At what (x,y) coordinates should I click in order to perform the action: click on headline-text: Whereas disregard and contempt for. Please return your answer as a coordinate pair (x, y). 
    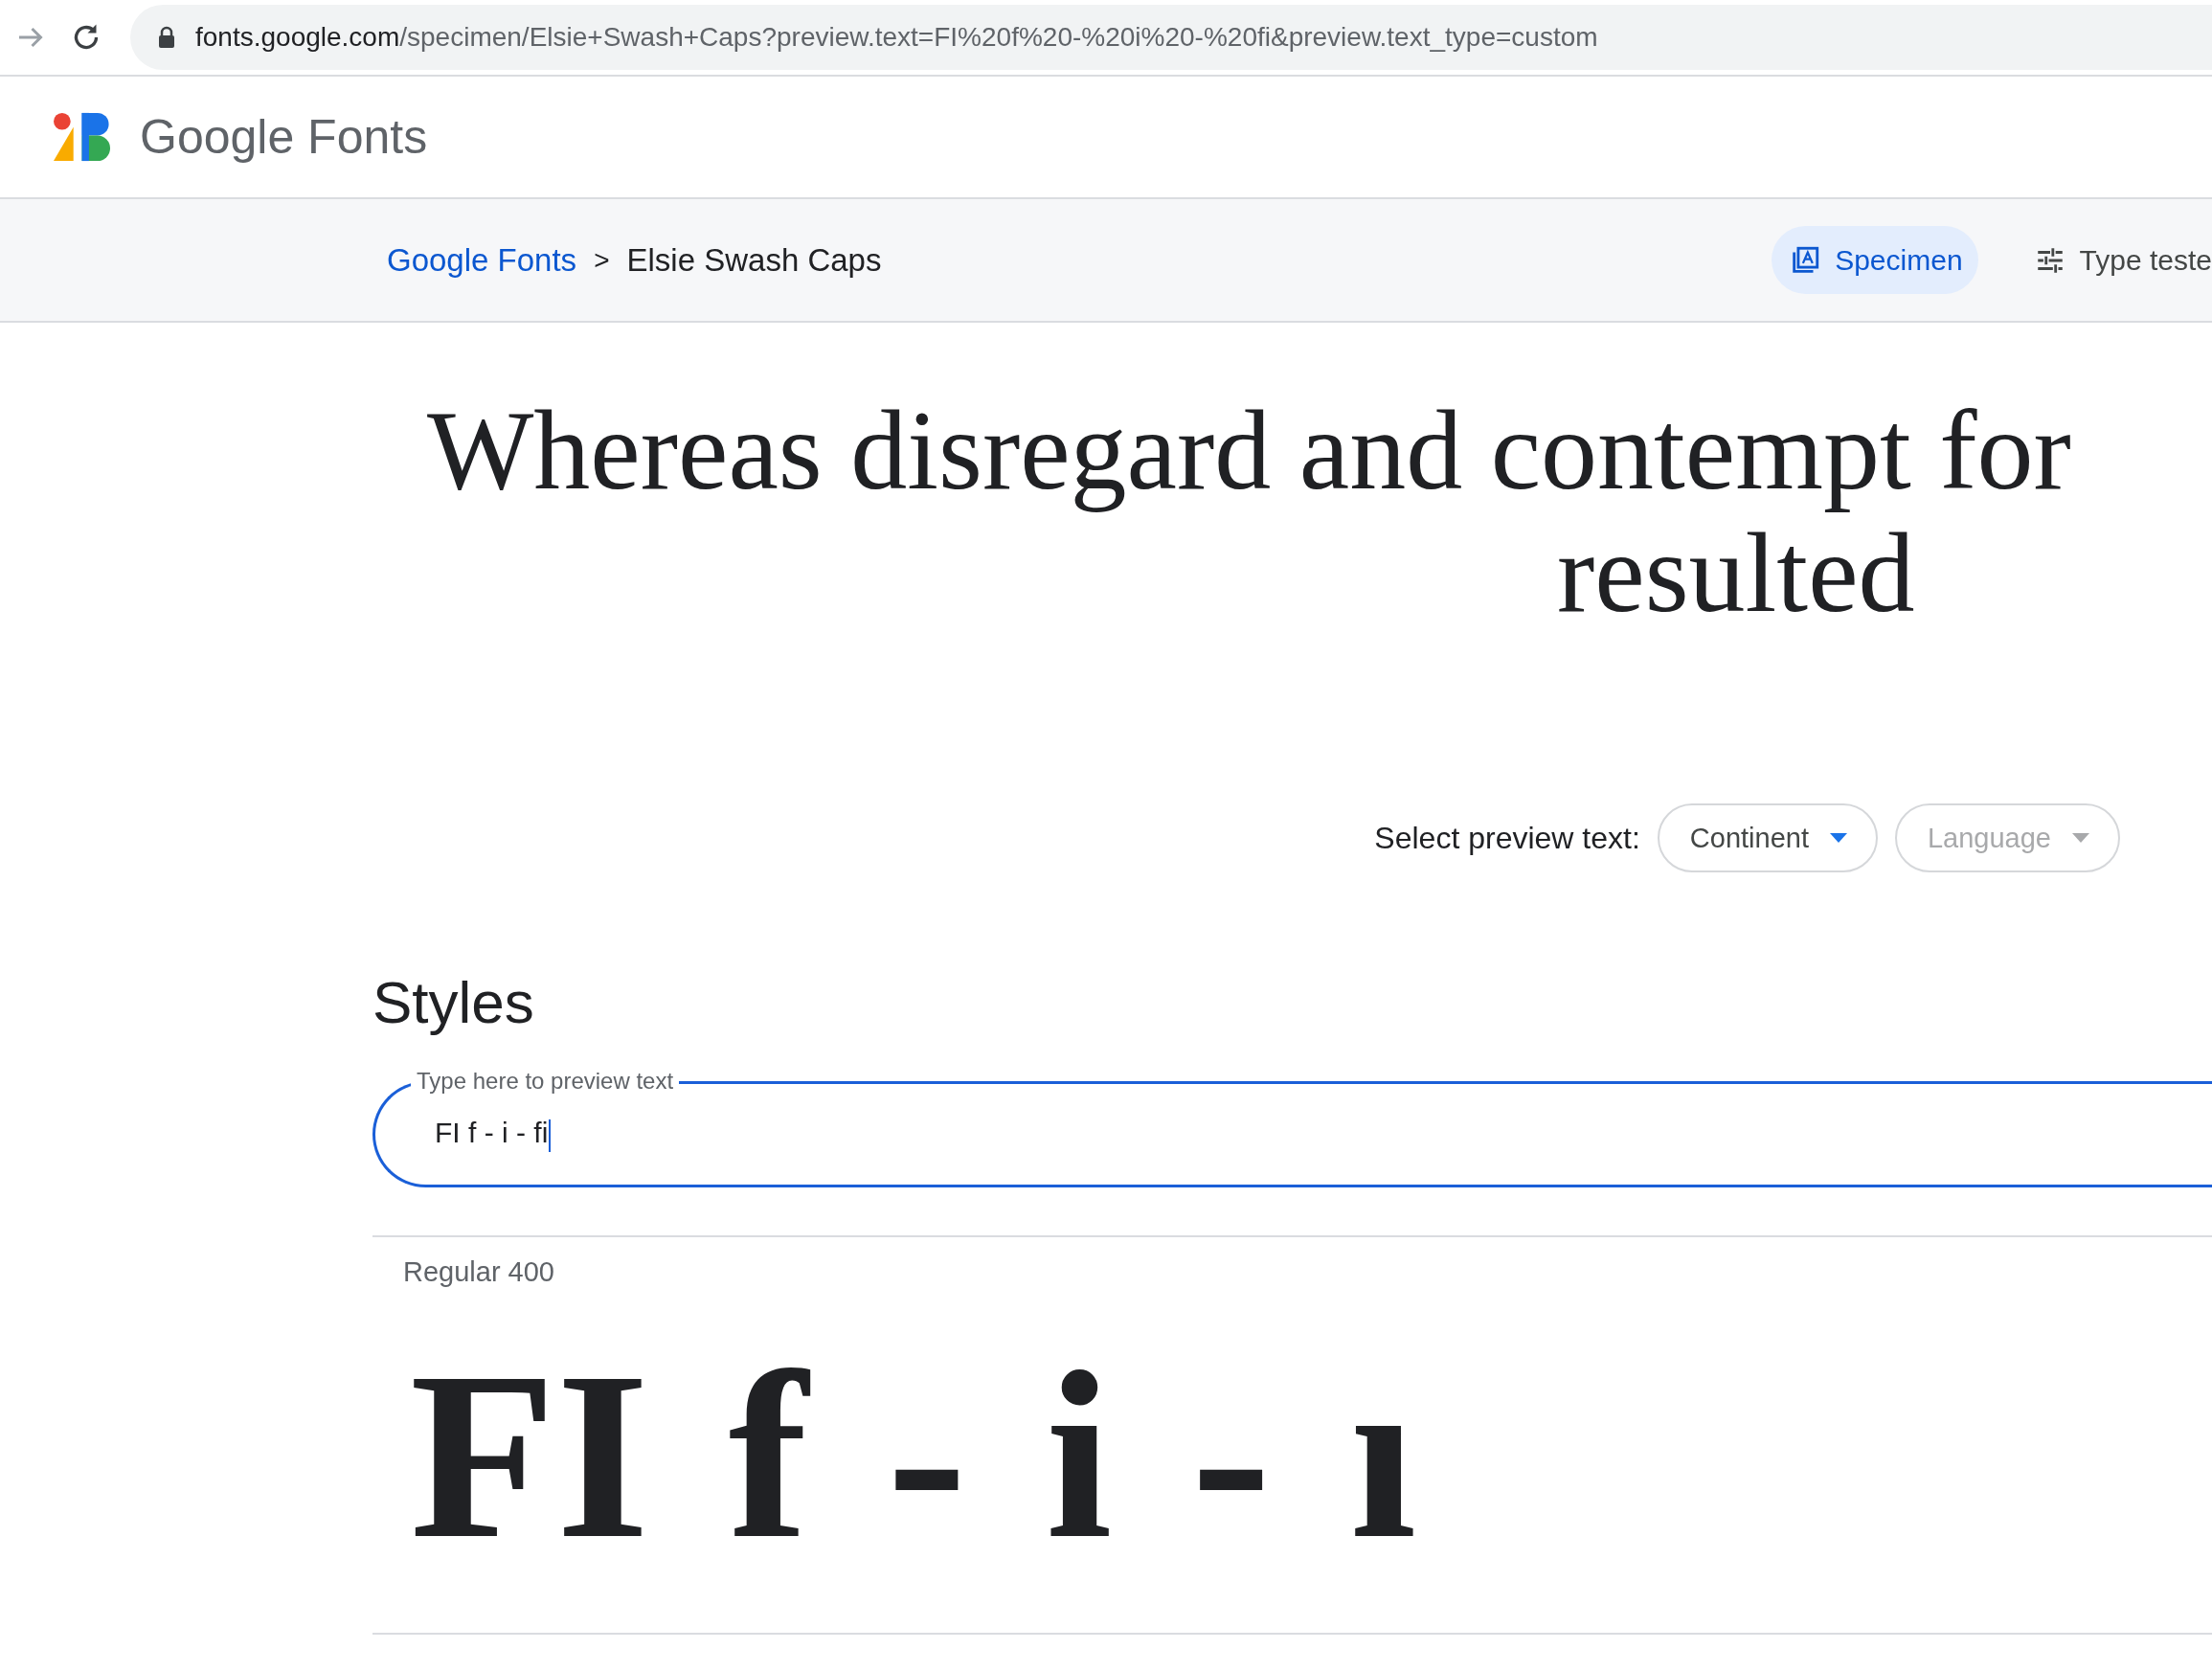
    Looking at the image, I should click on (1249, 450).